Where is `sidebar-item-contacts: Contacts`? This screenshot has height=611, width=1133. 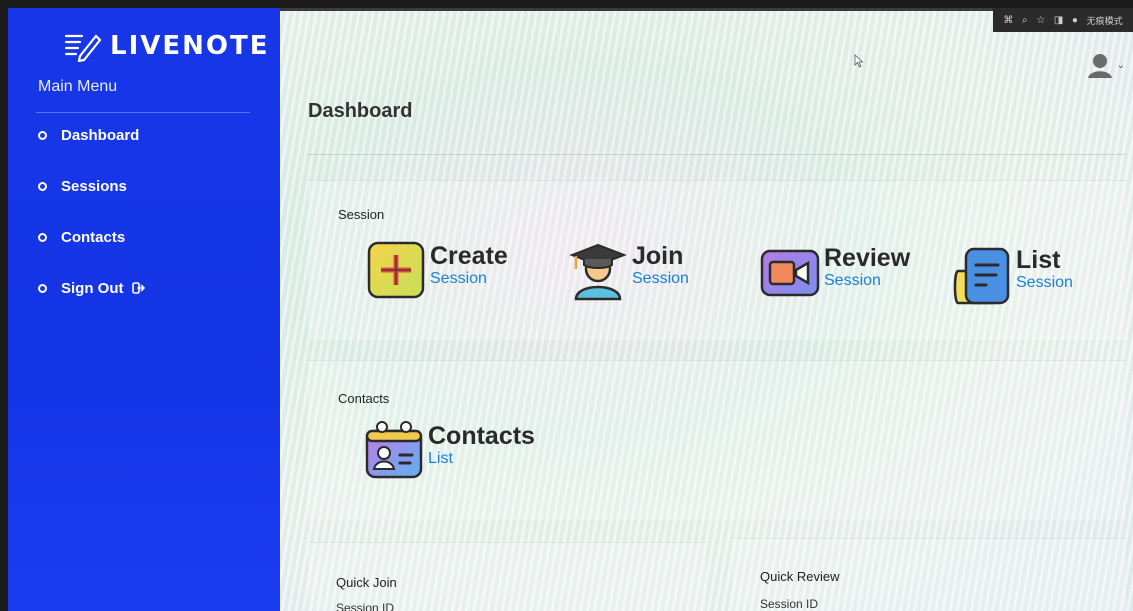 sidebar-item-contacts: Contacts is located at coordinates (81, 237).